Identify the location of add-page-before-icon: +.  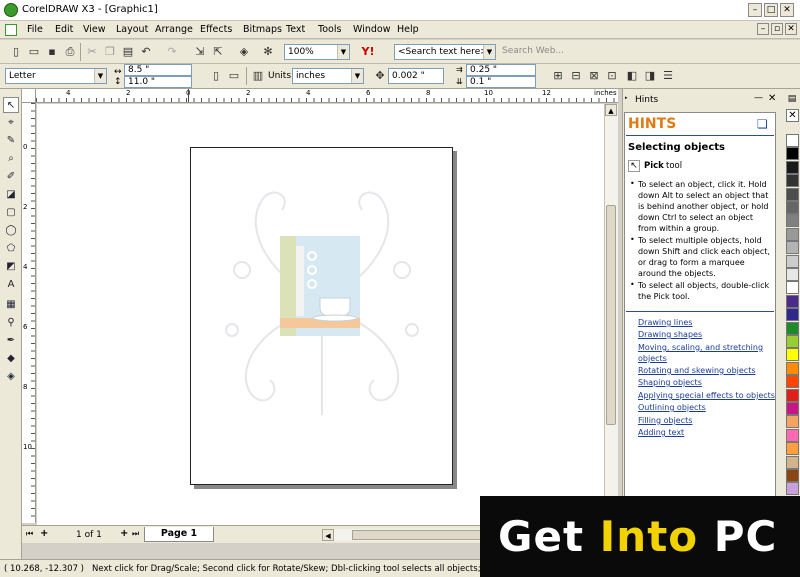
(44, 533).